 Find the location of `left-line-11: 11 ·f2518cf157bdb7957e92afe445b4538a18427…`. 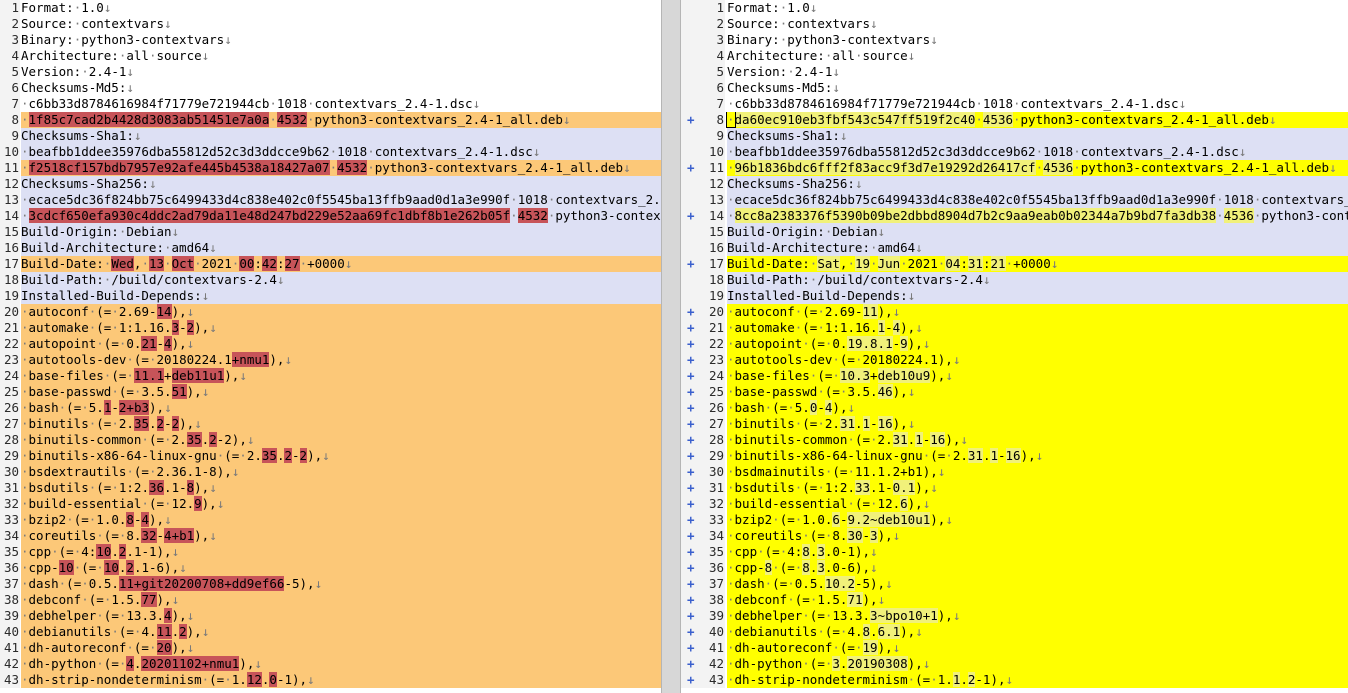

left-line-11: 11 ·f2518cf157bdb7957e92afe445b4538a18427… is located at coordinates (330, 168).